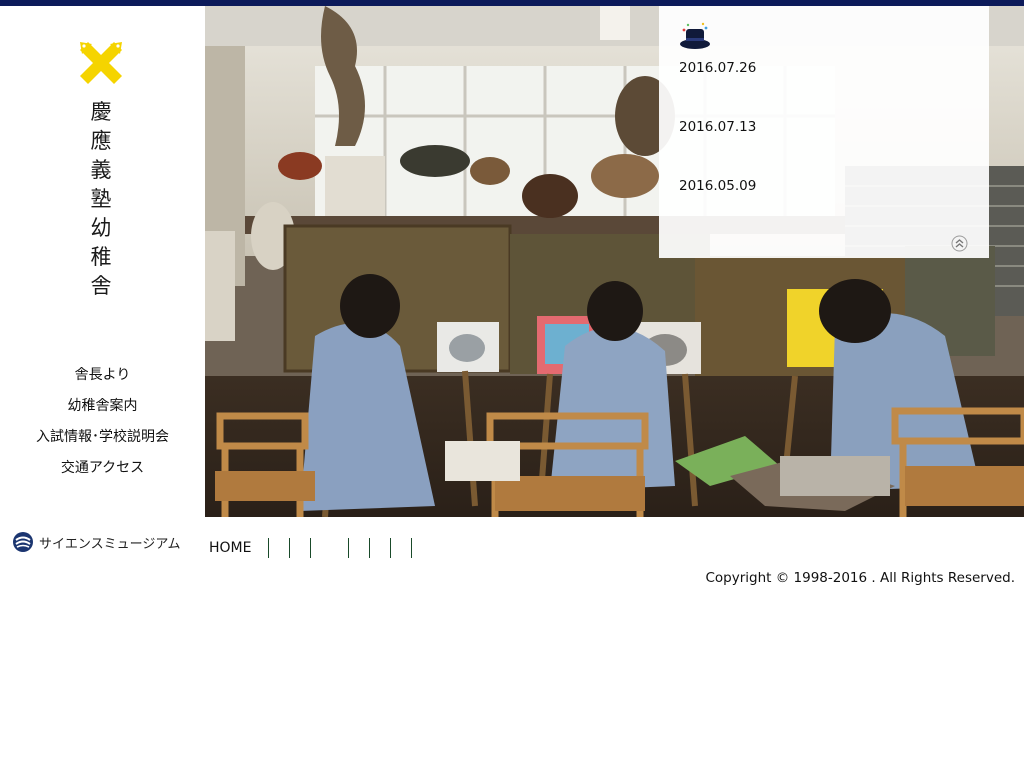  I want to click on school-name: 慶 應 義 塾 幼 稚 舎, so click(101, 199).